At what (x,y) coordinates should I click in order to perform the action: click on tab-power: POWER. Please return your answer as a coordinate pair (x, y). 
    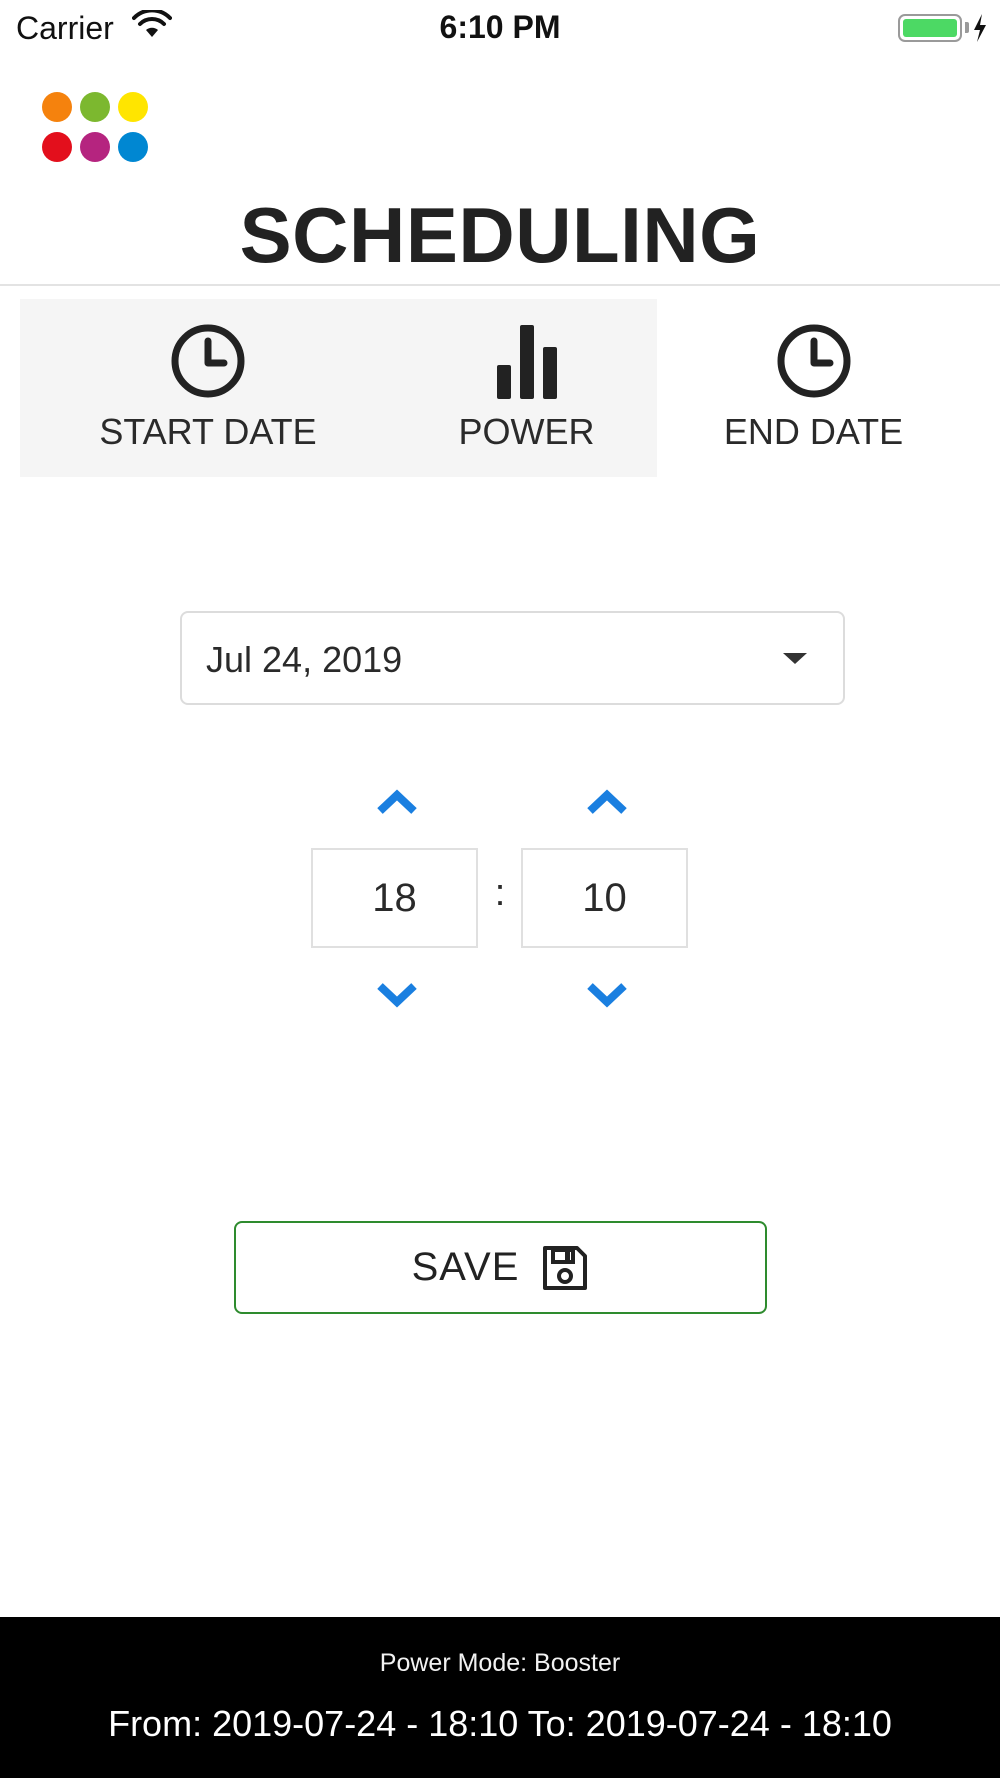
    Looking at the image, I should click on (526, 388).